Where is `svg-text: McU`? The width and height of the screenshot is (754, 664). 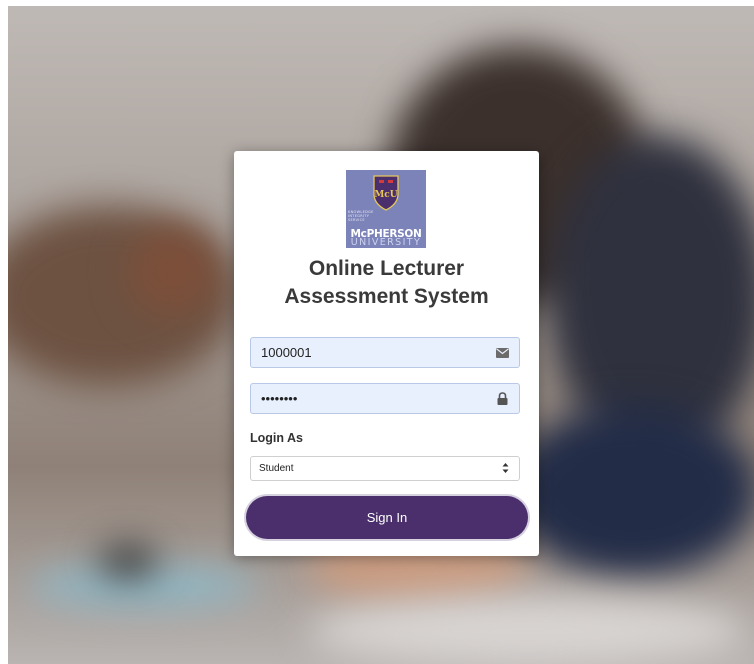
svg-text: McU is located at coordinates (385, 195).